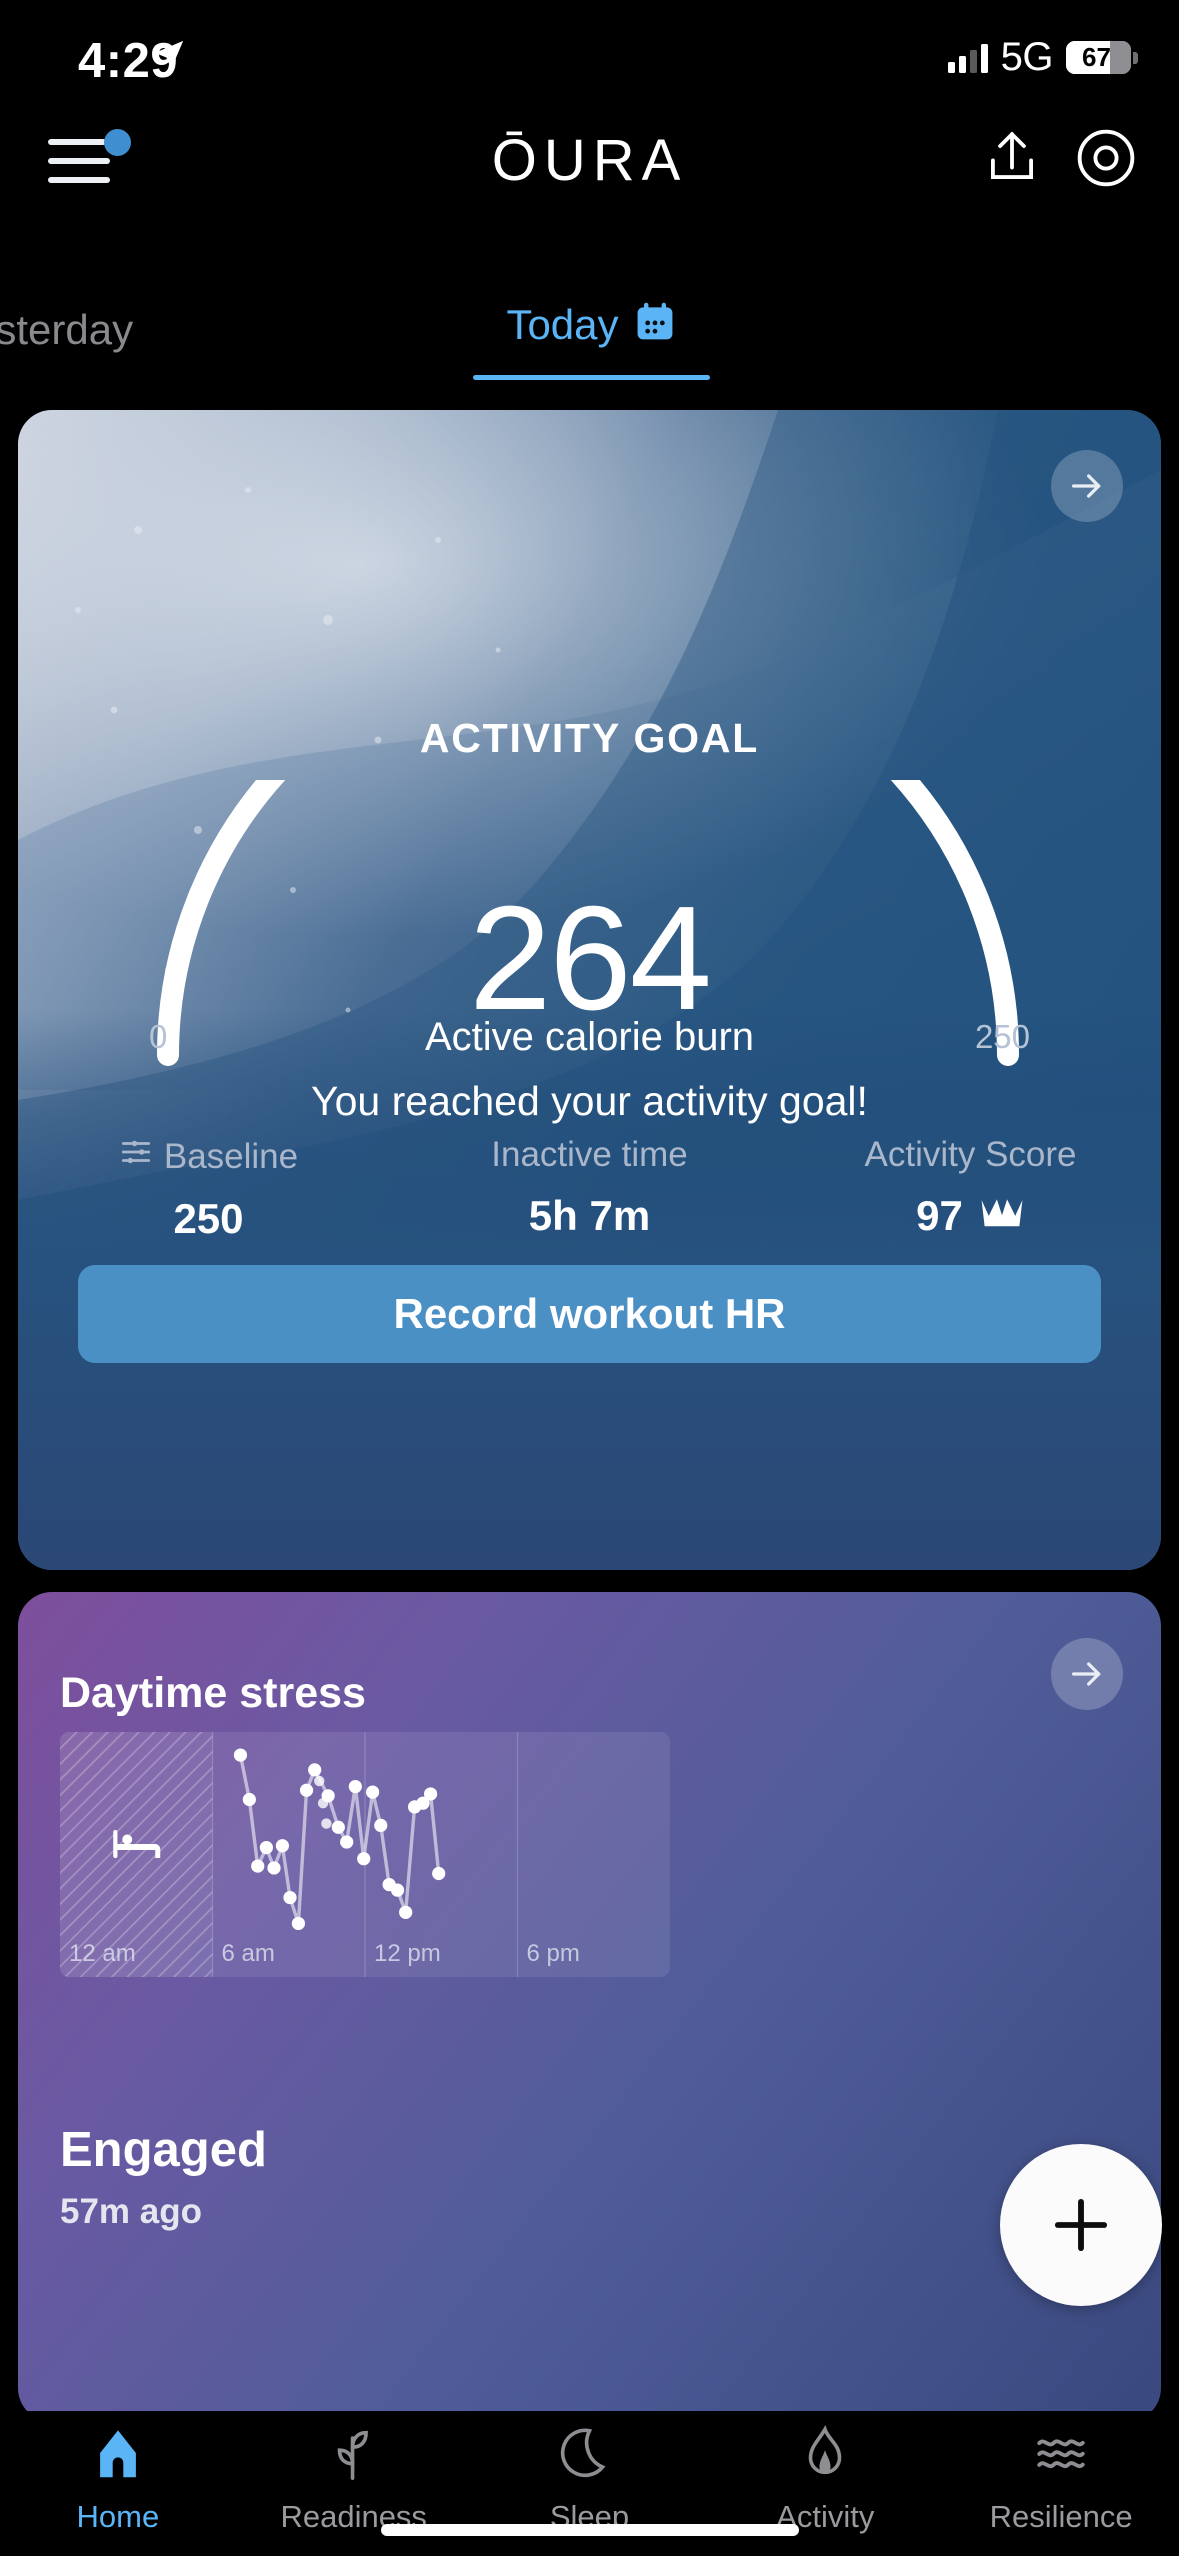  I want to click on stat-inactive-time: Inactive time 5h 7m, so click(589, 1189).